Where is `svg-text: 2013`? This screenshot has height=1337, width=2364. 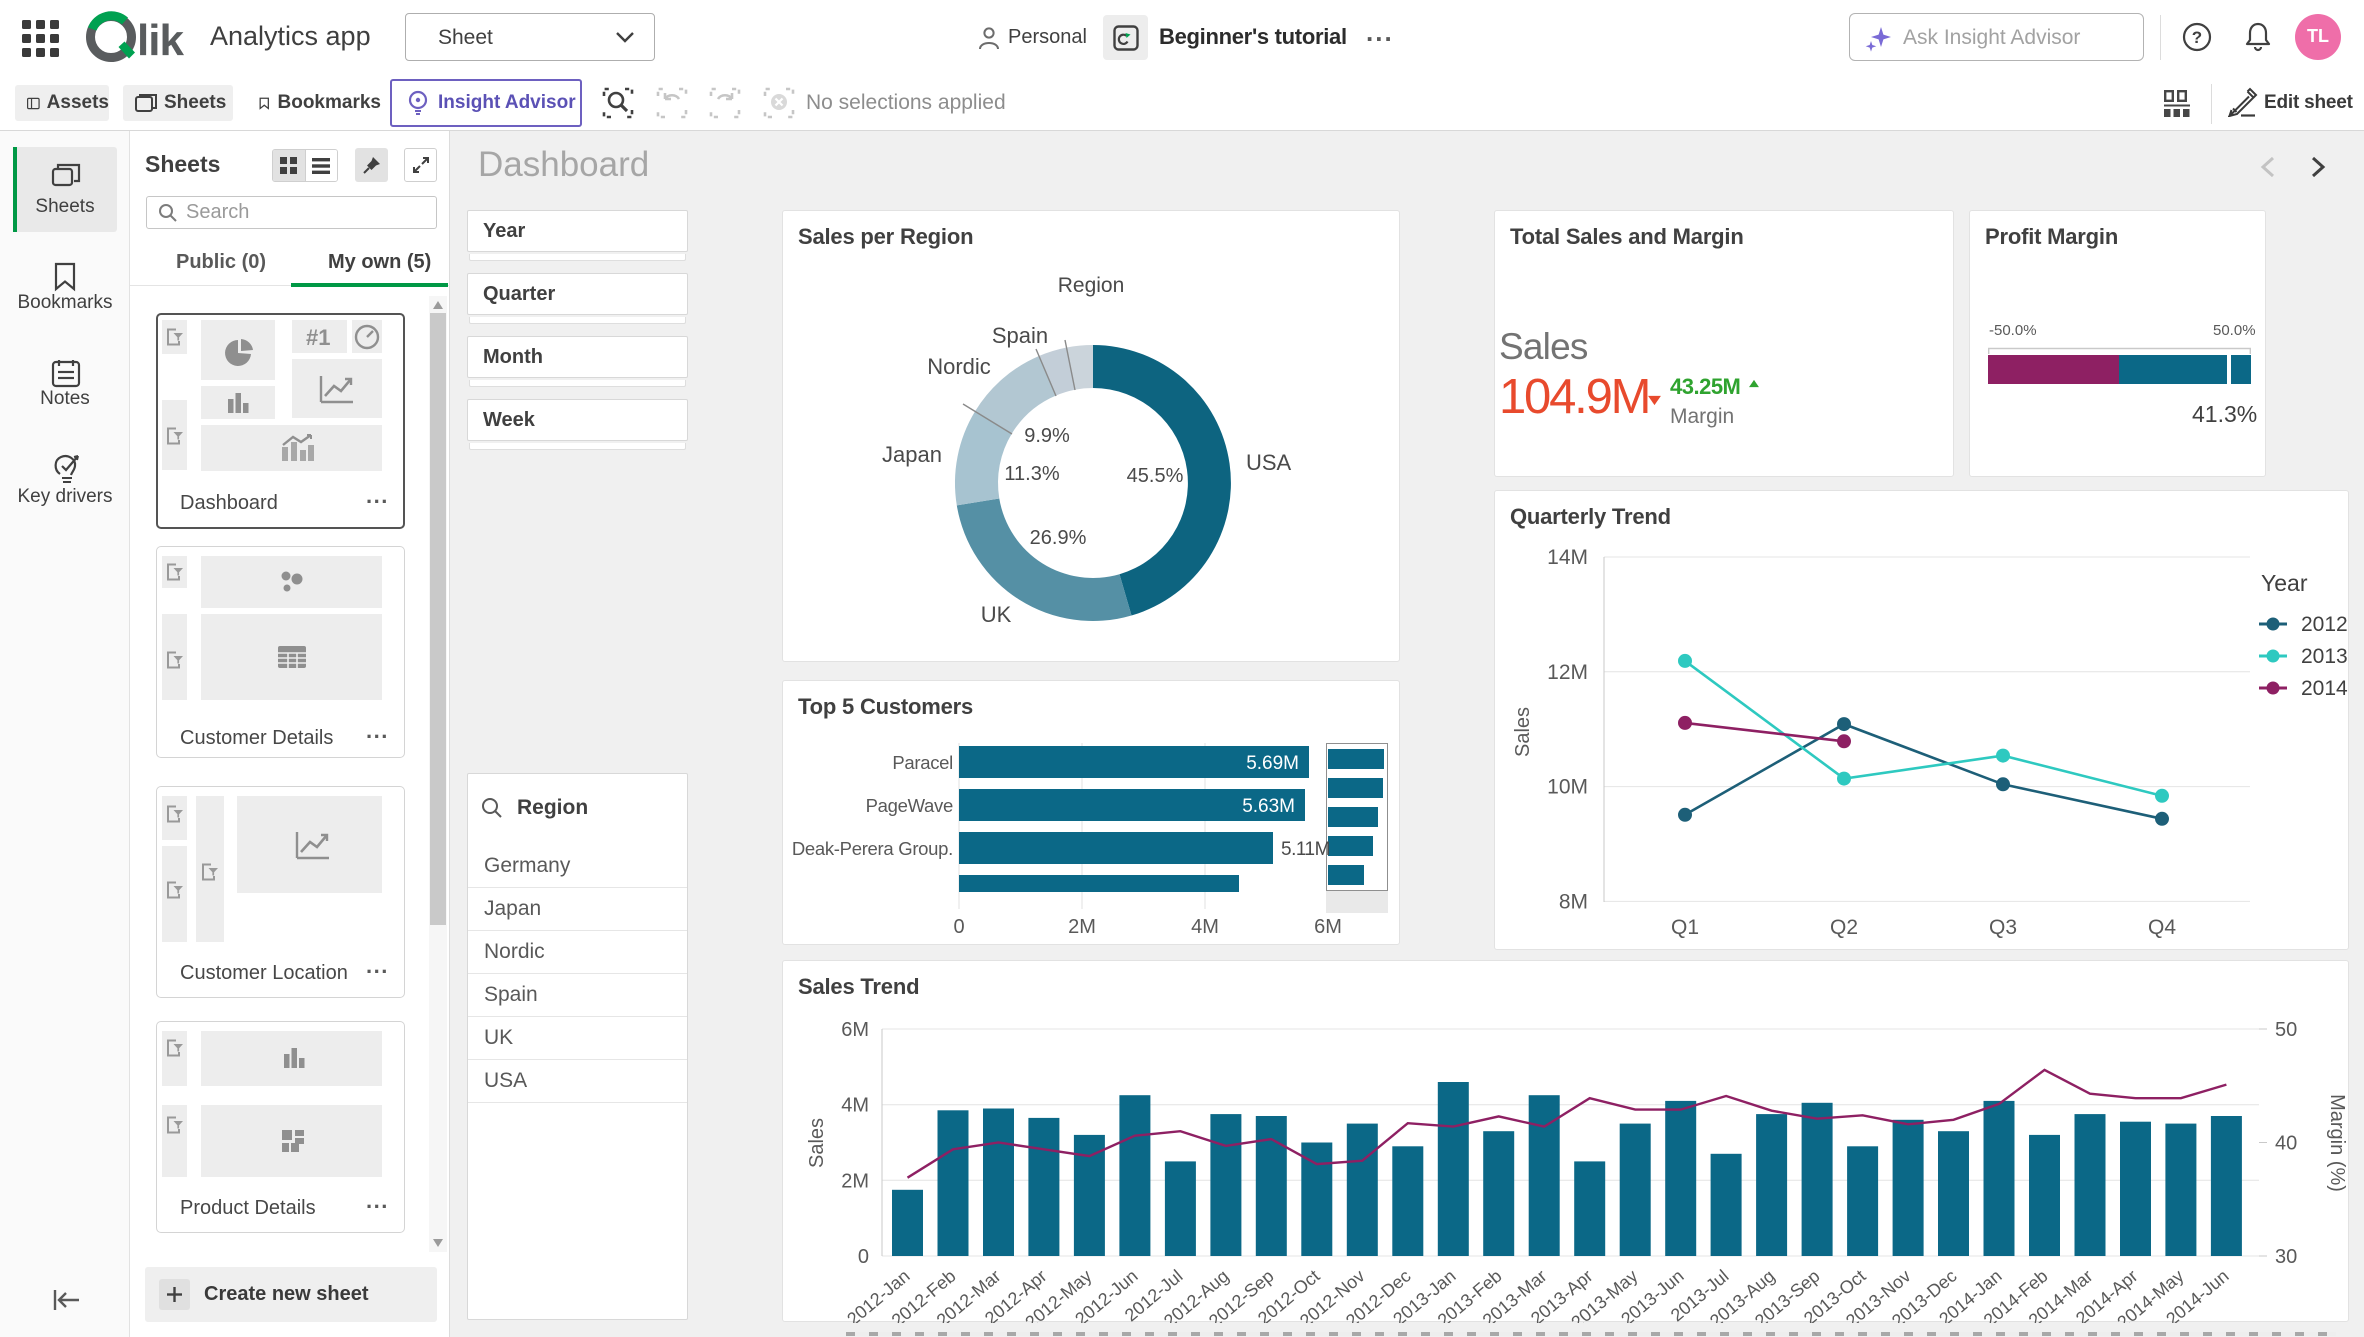
svg-text: 2013 is located at coordinates (2324, 656).